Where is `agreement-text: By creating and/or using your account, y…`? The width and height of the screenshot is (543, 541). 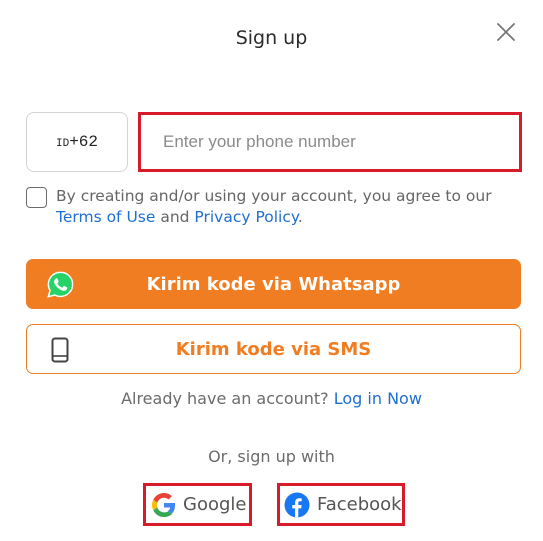
agreement-text: By creating and/or using your account, y… is located at coordinates (291, 207).